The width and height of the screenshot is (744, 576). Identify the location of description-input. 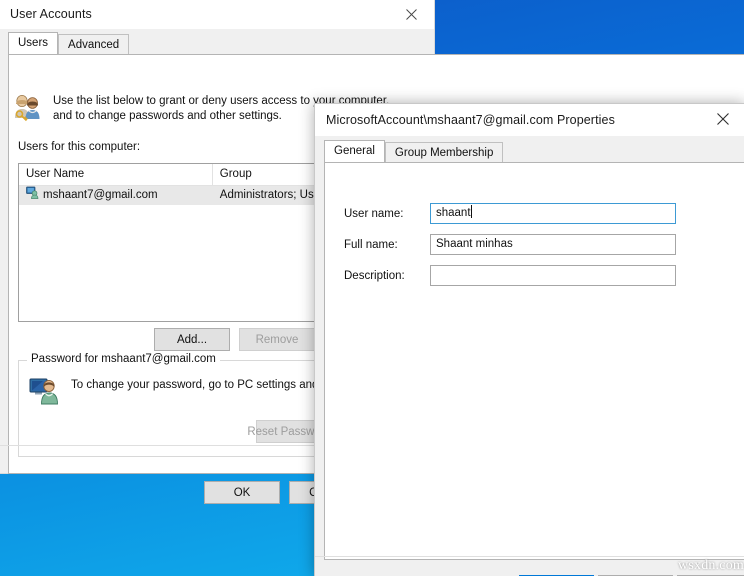
(553, 275).